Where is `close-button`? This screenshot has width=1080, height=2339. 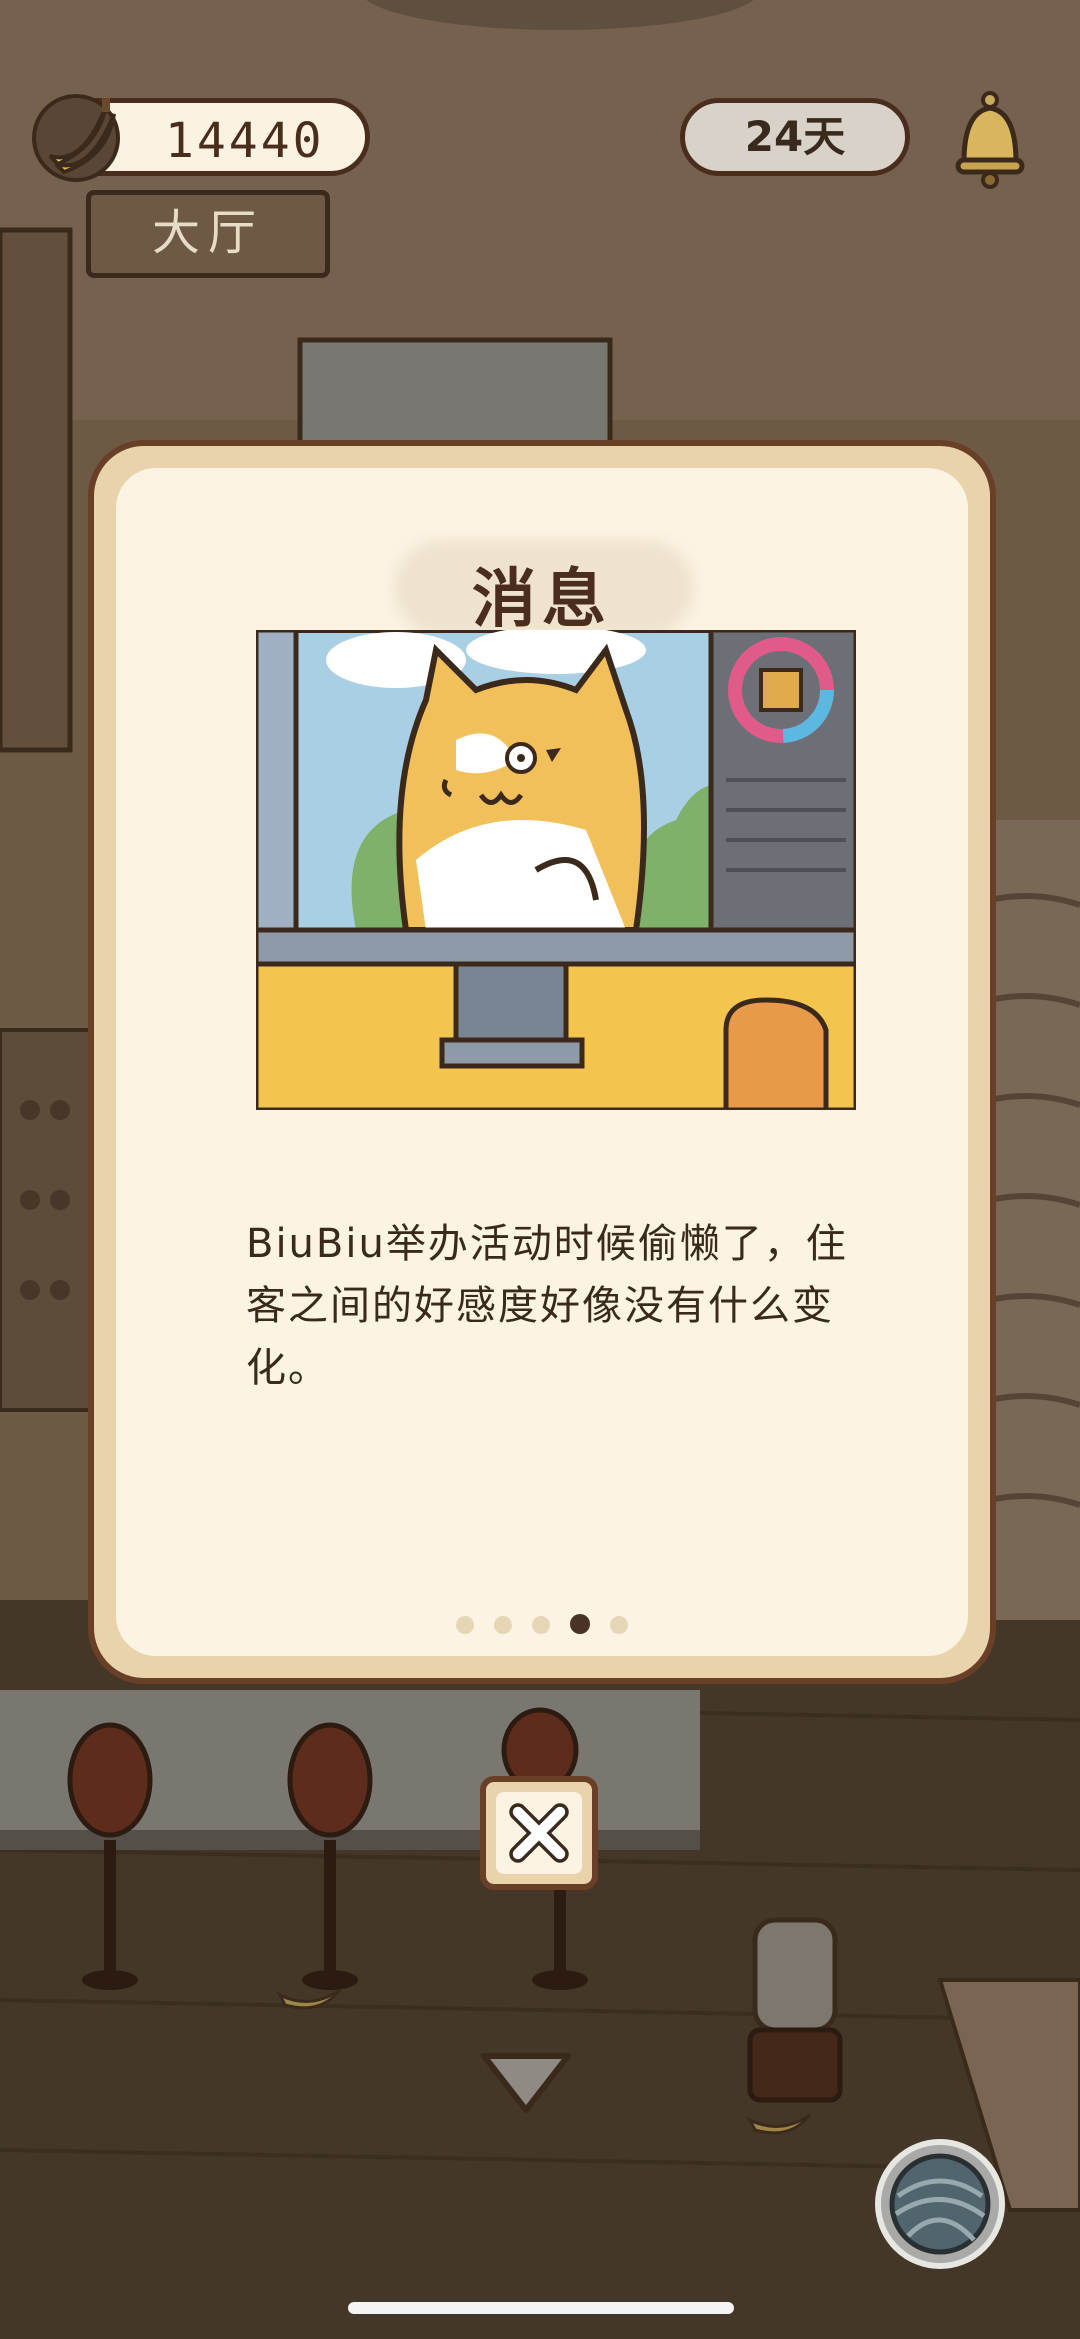 close-button is located at coordinates (539, 1833).